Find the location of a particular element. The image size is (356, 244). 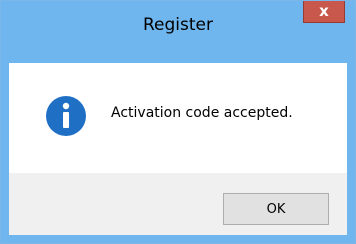

close-button: x is located at coordinates (324, 12).